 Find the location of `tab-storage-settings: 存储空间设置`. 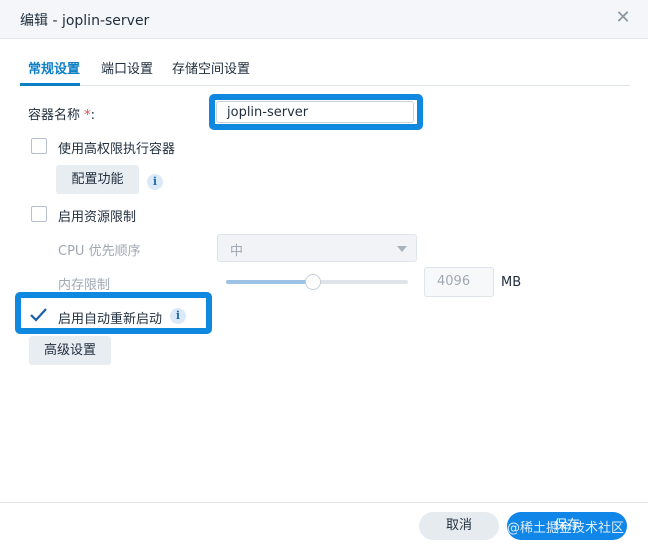

tab-storage-settings: 存储空间设置 is located at coordinates (211, 67).